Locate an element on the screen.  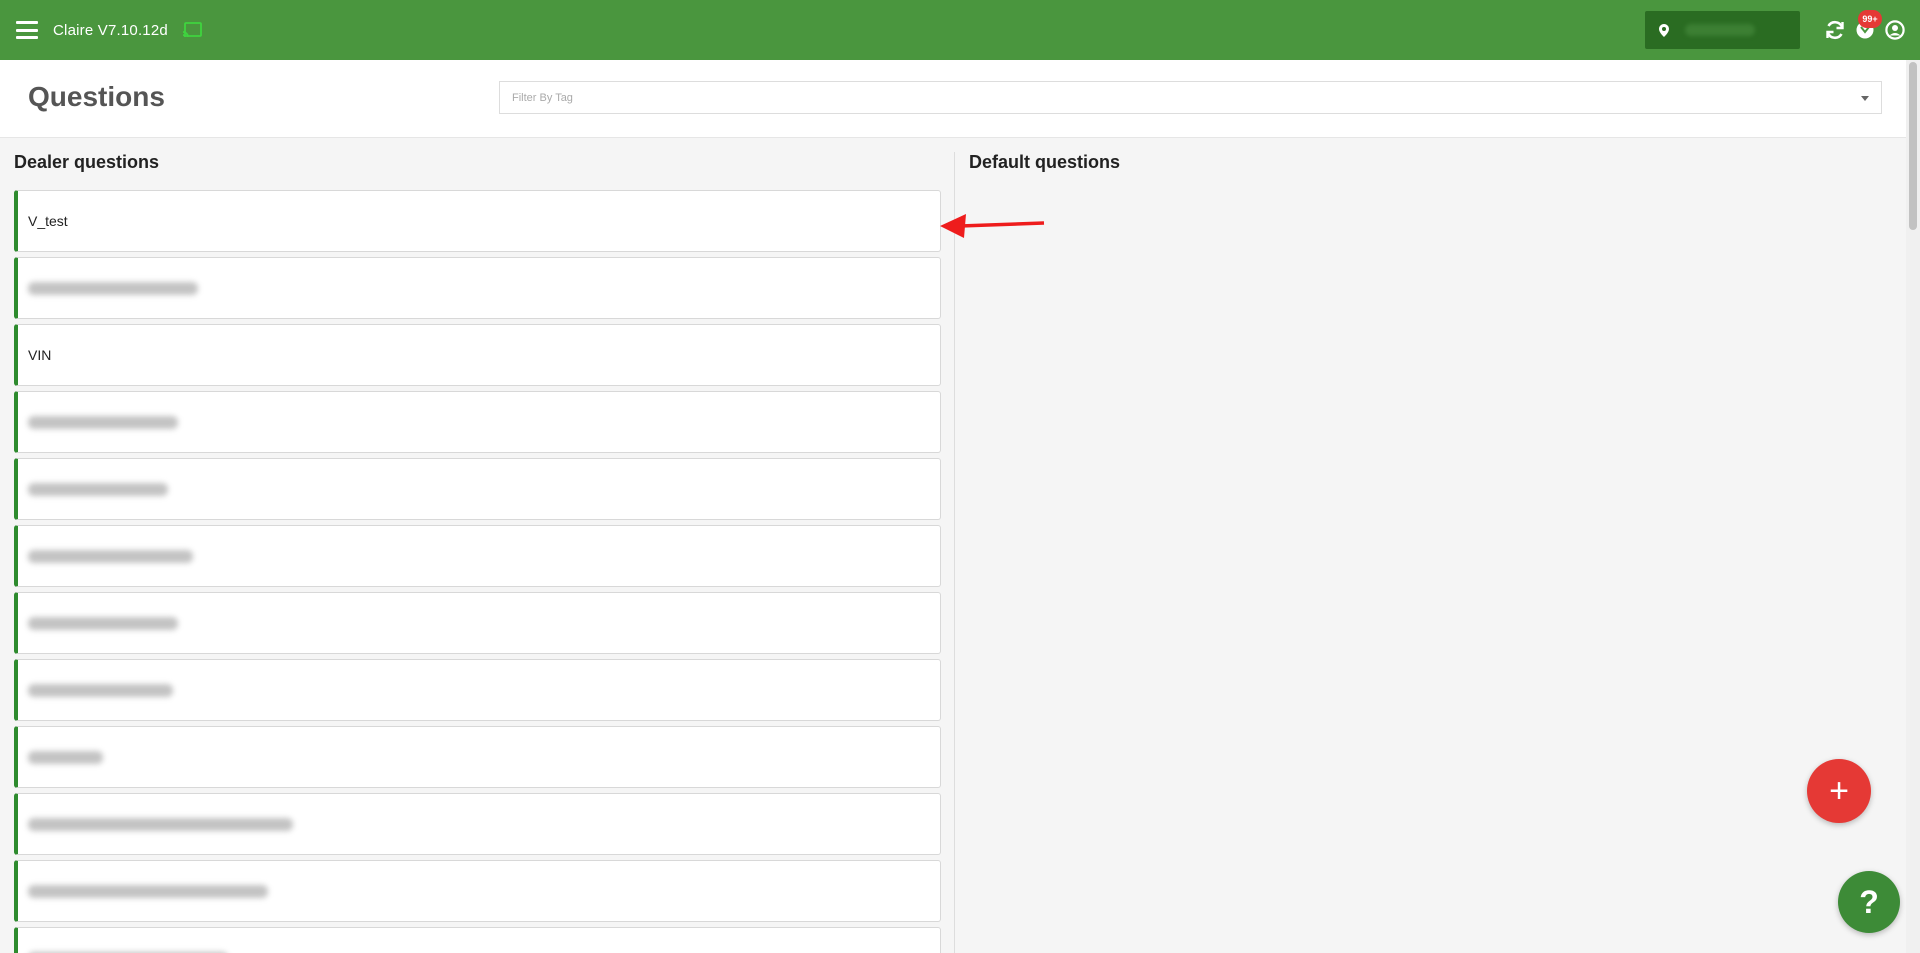
page-header: Questions Filter By Tag is located at coordinates (953, 99).